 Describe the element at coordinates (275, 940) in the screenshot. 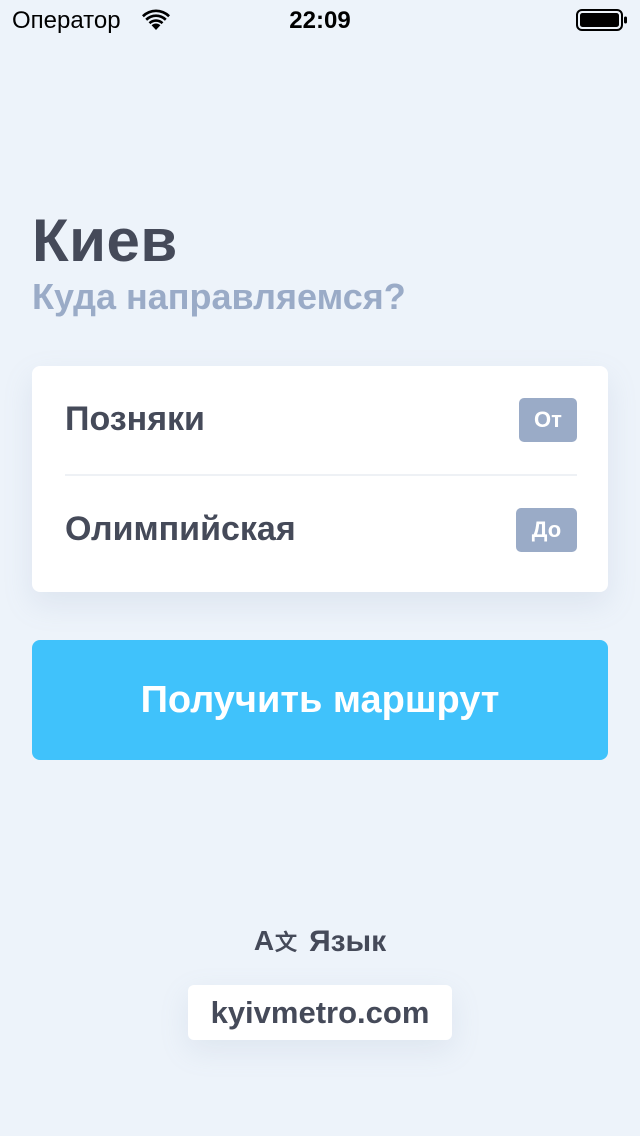

I see `translate-icon: A文` at that location.